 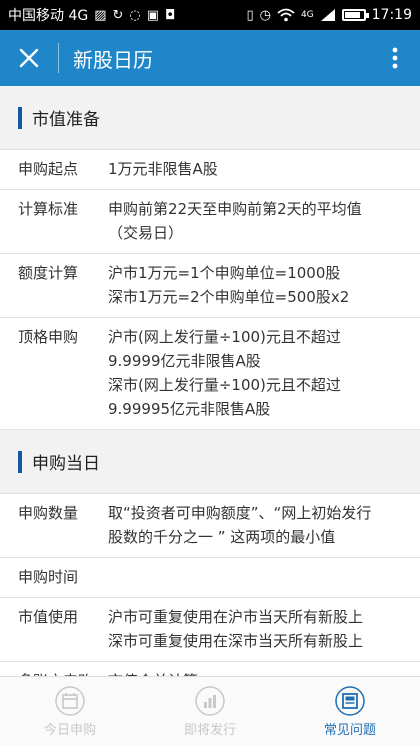 What do you see at coordinates (240, 513) in the screenshot?
I see `row-value-line: 取“投资者可申购额度”、“网上初始发行` at bounding box center [240, 513].